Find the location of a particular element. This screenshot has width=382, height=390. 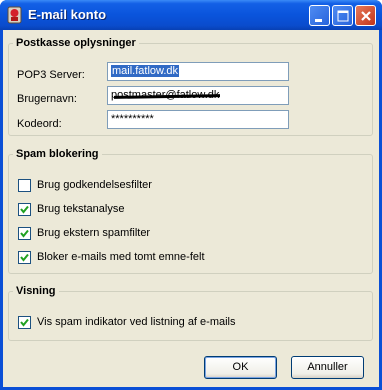

cancel-button: Annuller is located at coordinates (327, 367).